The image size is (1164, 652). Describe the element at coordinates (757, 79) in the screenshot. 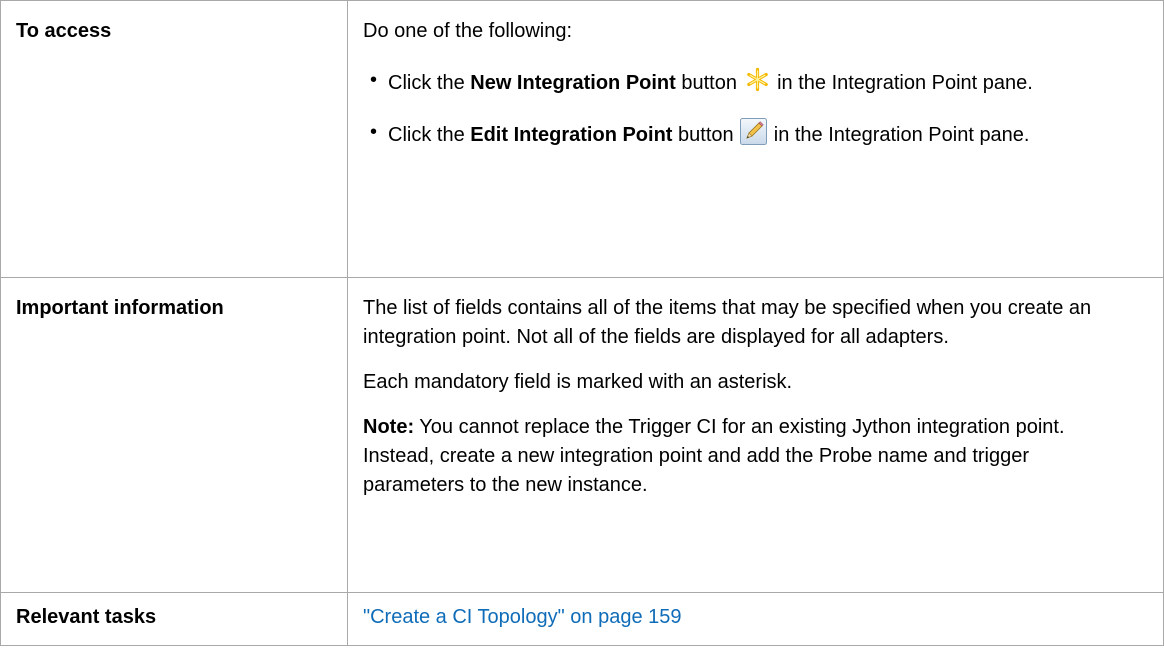

I see `new-star-icon` at that location.